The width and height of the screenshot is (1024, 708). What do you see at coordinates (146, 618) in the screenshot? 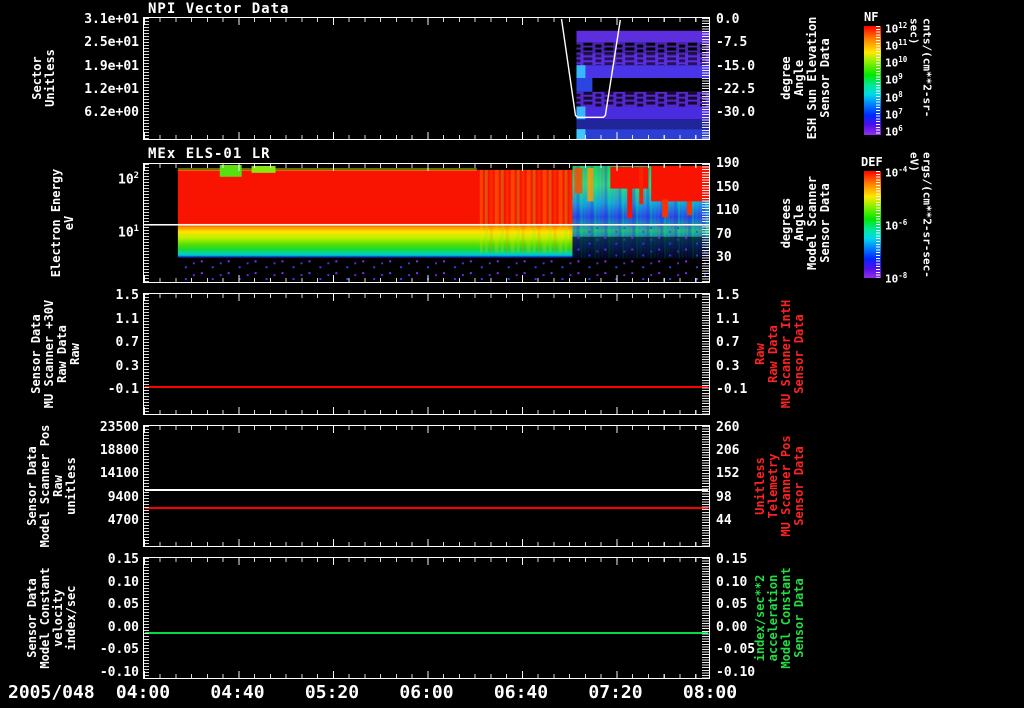
I see `panel5-left-axis-ruler` at bounding box center [146, 618].